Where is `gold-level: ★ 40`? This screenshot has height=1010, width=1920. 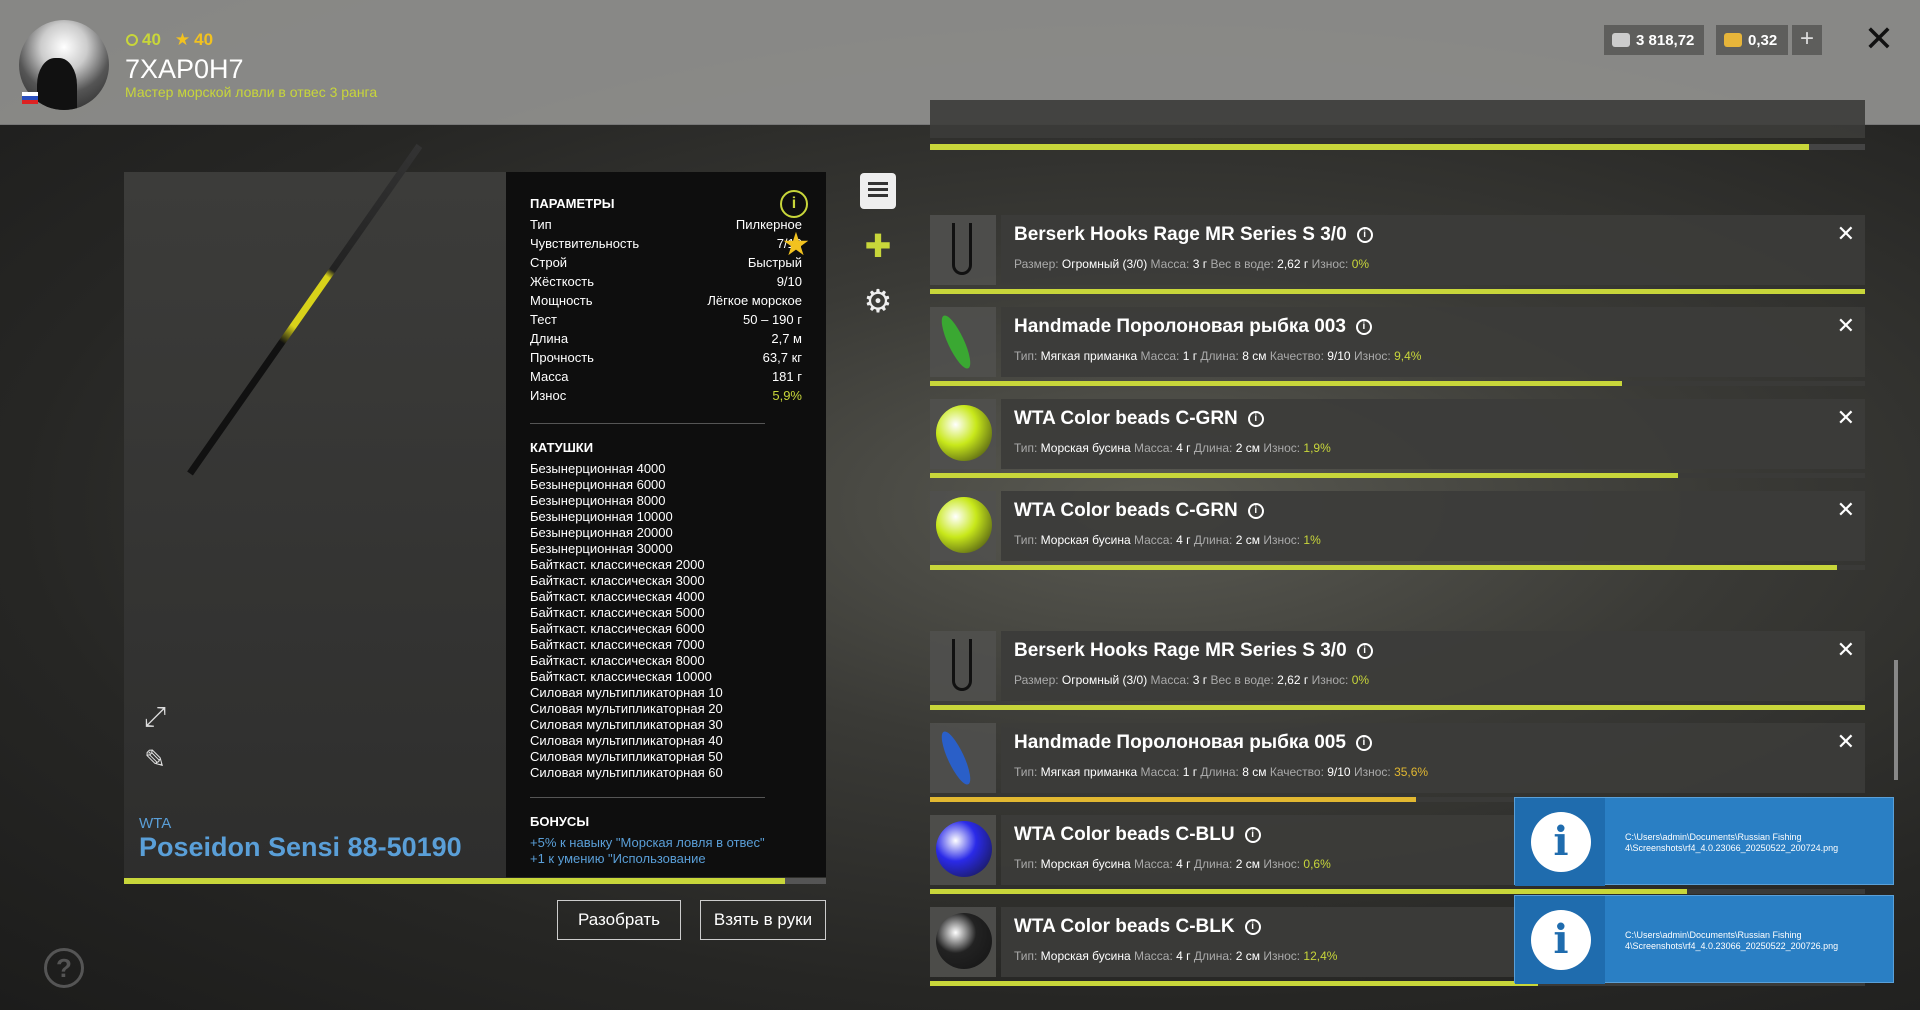 gold-level: ★ 40 is located at coordinates (194, 39).